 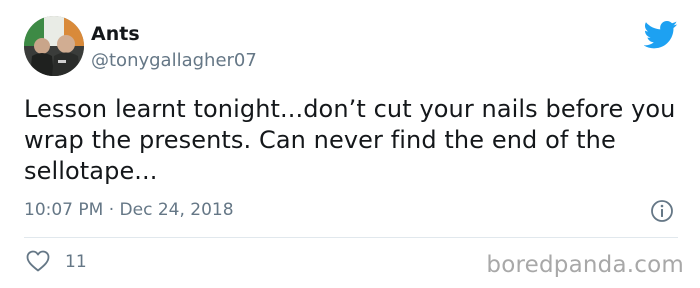 What do you see at coordinates (174, 61) in the screenshot?
I see `user-handle: @tonygallagher07` at bounding box center [174, 61].